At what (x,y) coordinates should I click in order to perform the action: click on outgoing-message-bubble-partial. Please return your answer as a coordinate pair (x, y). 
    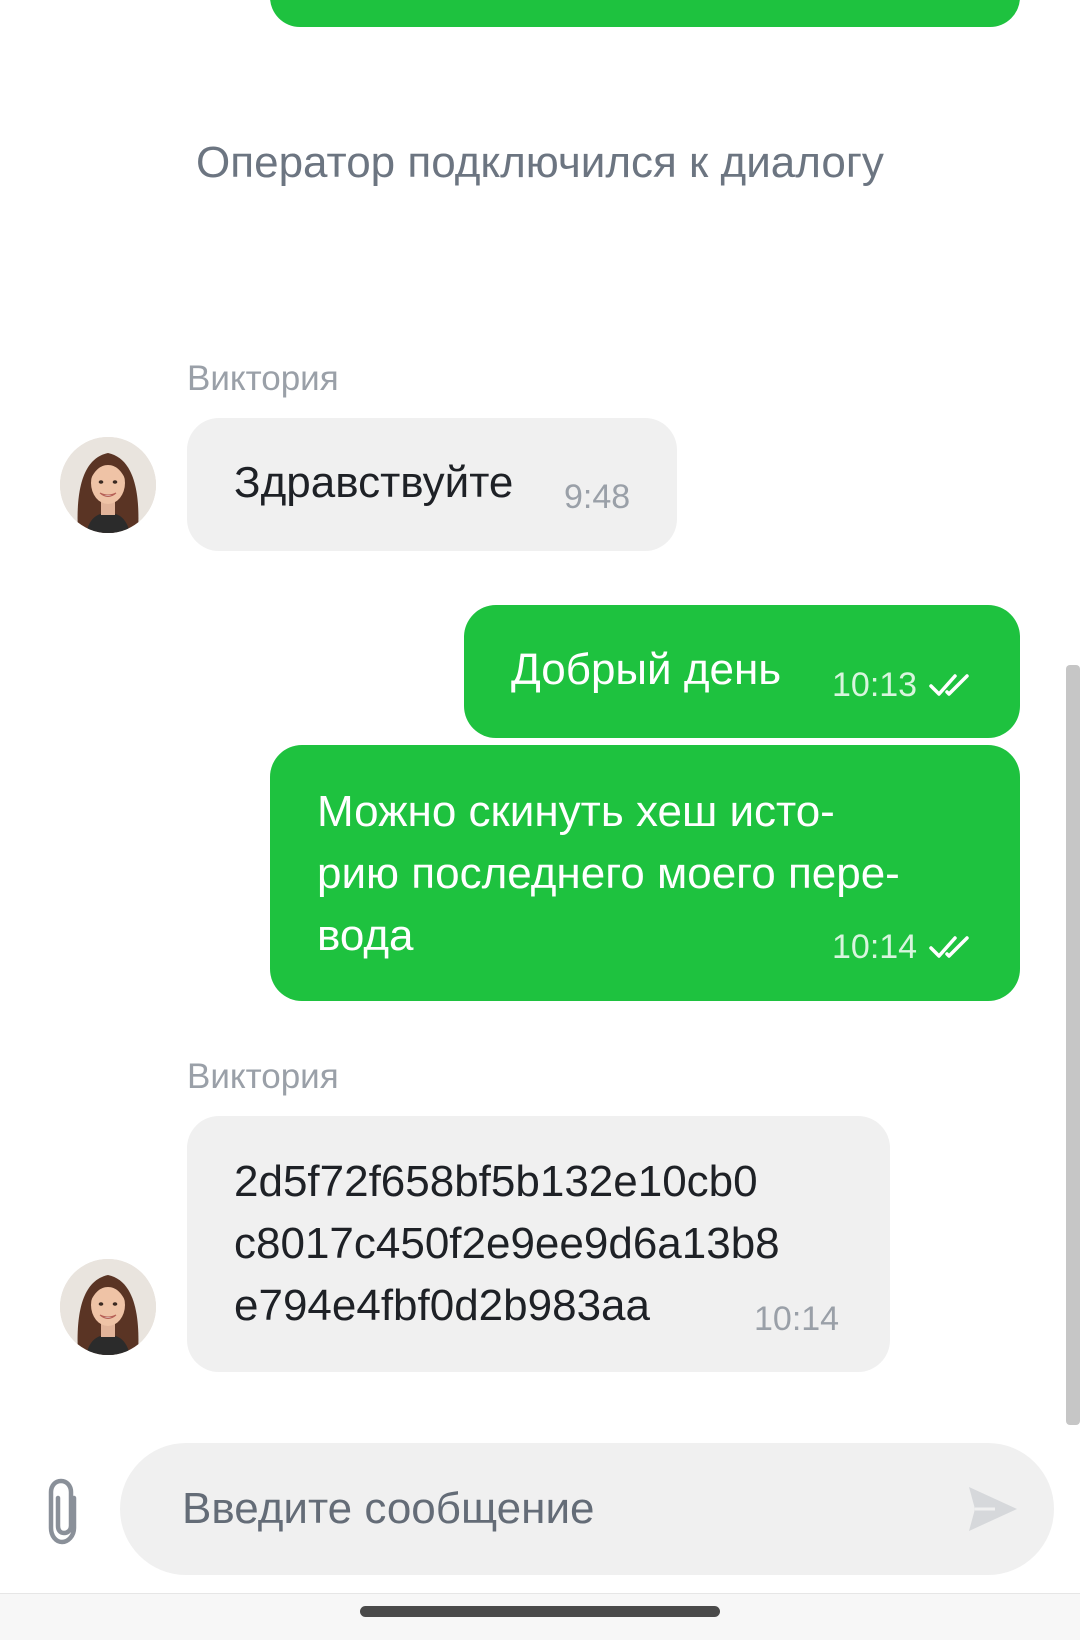
    Looking at the image, I should click on (645, 13).